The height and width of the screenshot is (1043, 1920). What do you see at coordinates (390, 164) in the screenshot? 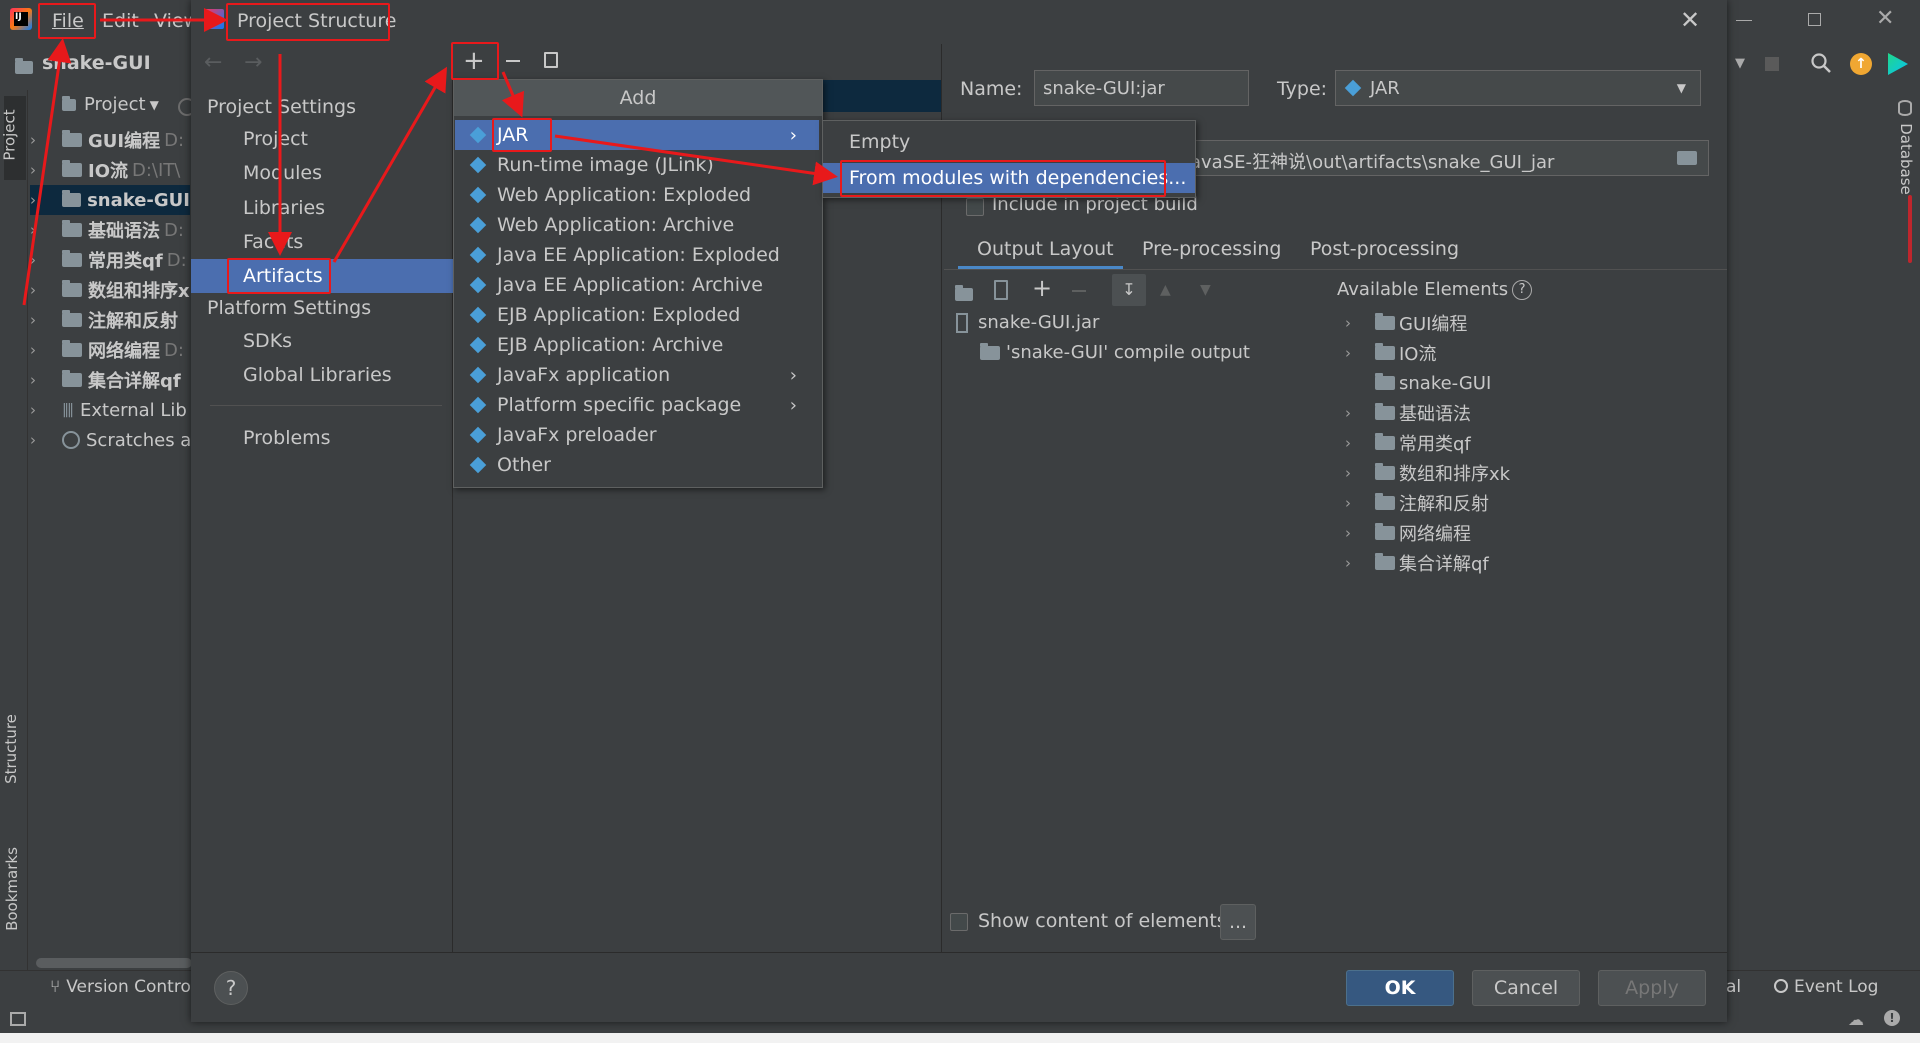
I see `arrow-artifacts-to-add` at bounding box center [390, 164].